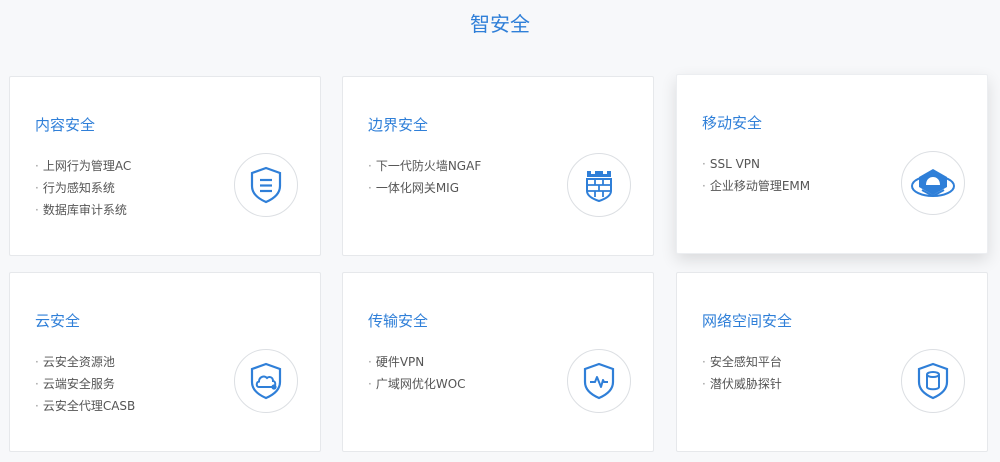 This screenshot has height=462, width=1000. What do you see at coordinates (756, 164) in the screenshot?
I see `list-item: · SSL VPN` at bounding box center [756, 164].